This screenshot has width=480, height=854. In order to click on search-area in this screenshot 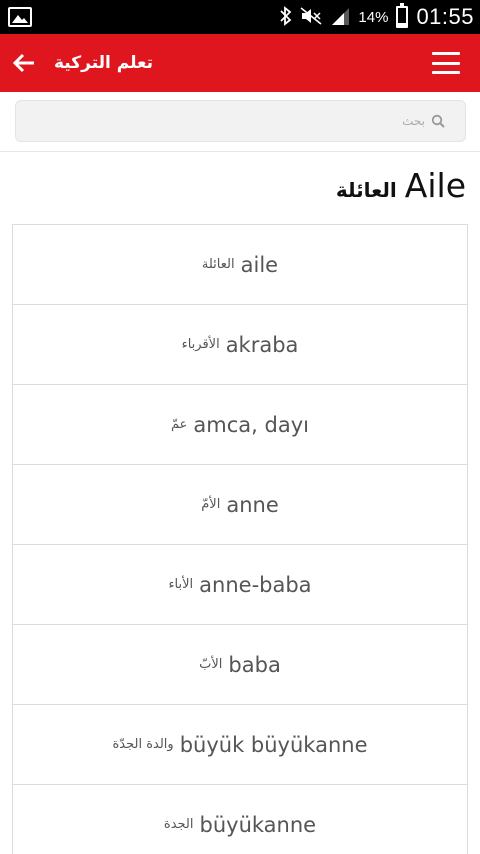, I will do `click(240, 122)`.